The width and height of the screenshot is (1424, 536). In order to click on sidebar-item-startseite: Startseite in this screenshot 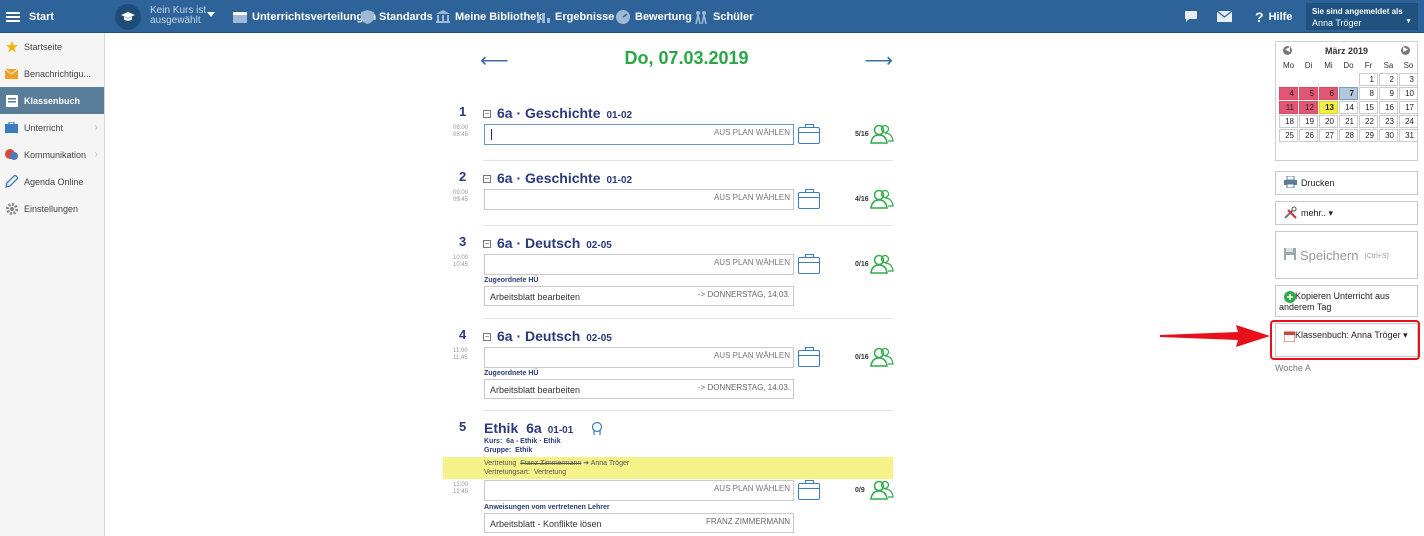, I will do `click(52, 46)`.